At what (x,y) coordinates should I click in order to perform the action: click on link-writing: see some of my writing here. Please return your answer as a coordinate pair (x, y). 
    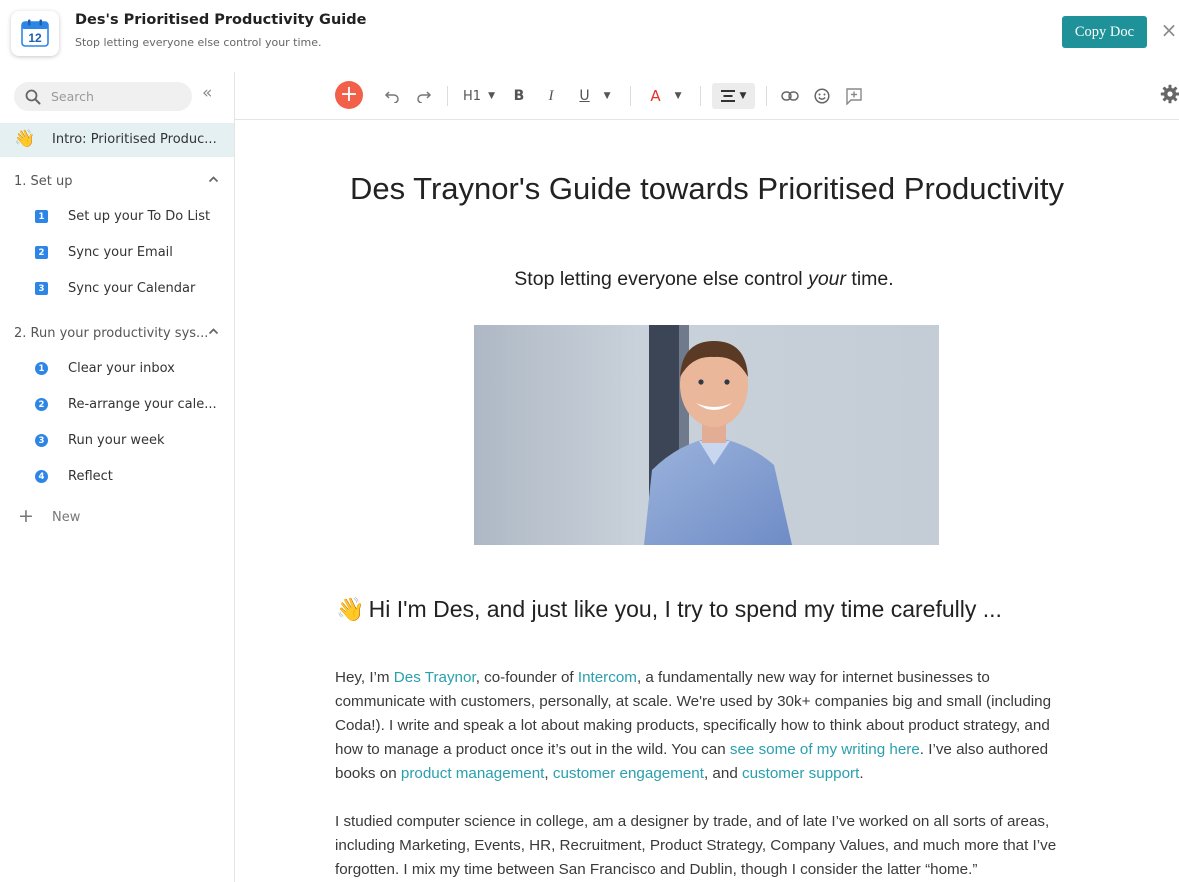
    Looking at the image, I should click on (825, 749).